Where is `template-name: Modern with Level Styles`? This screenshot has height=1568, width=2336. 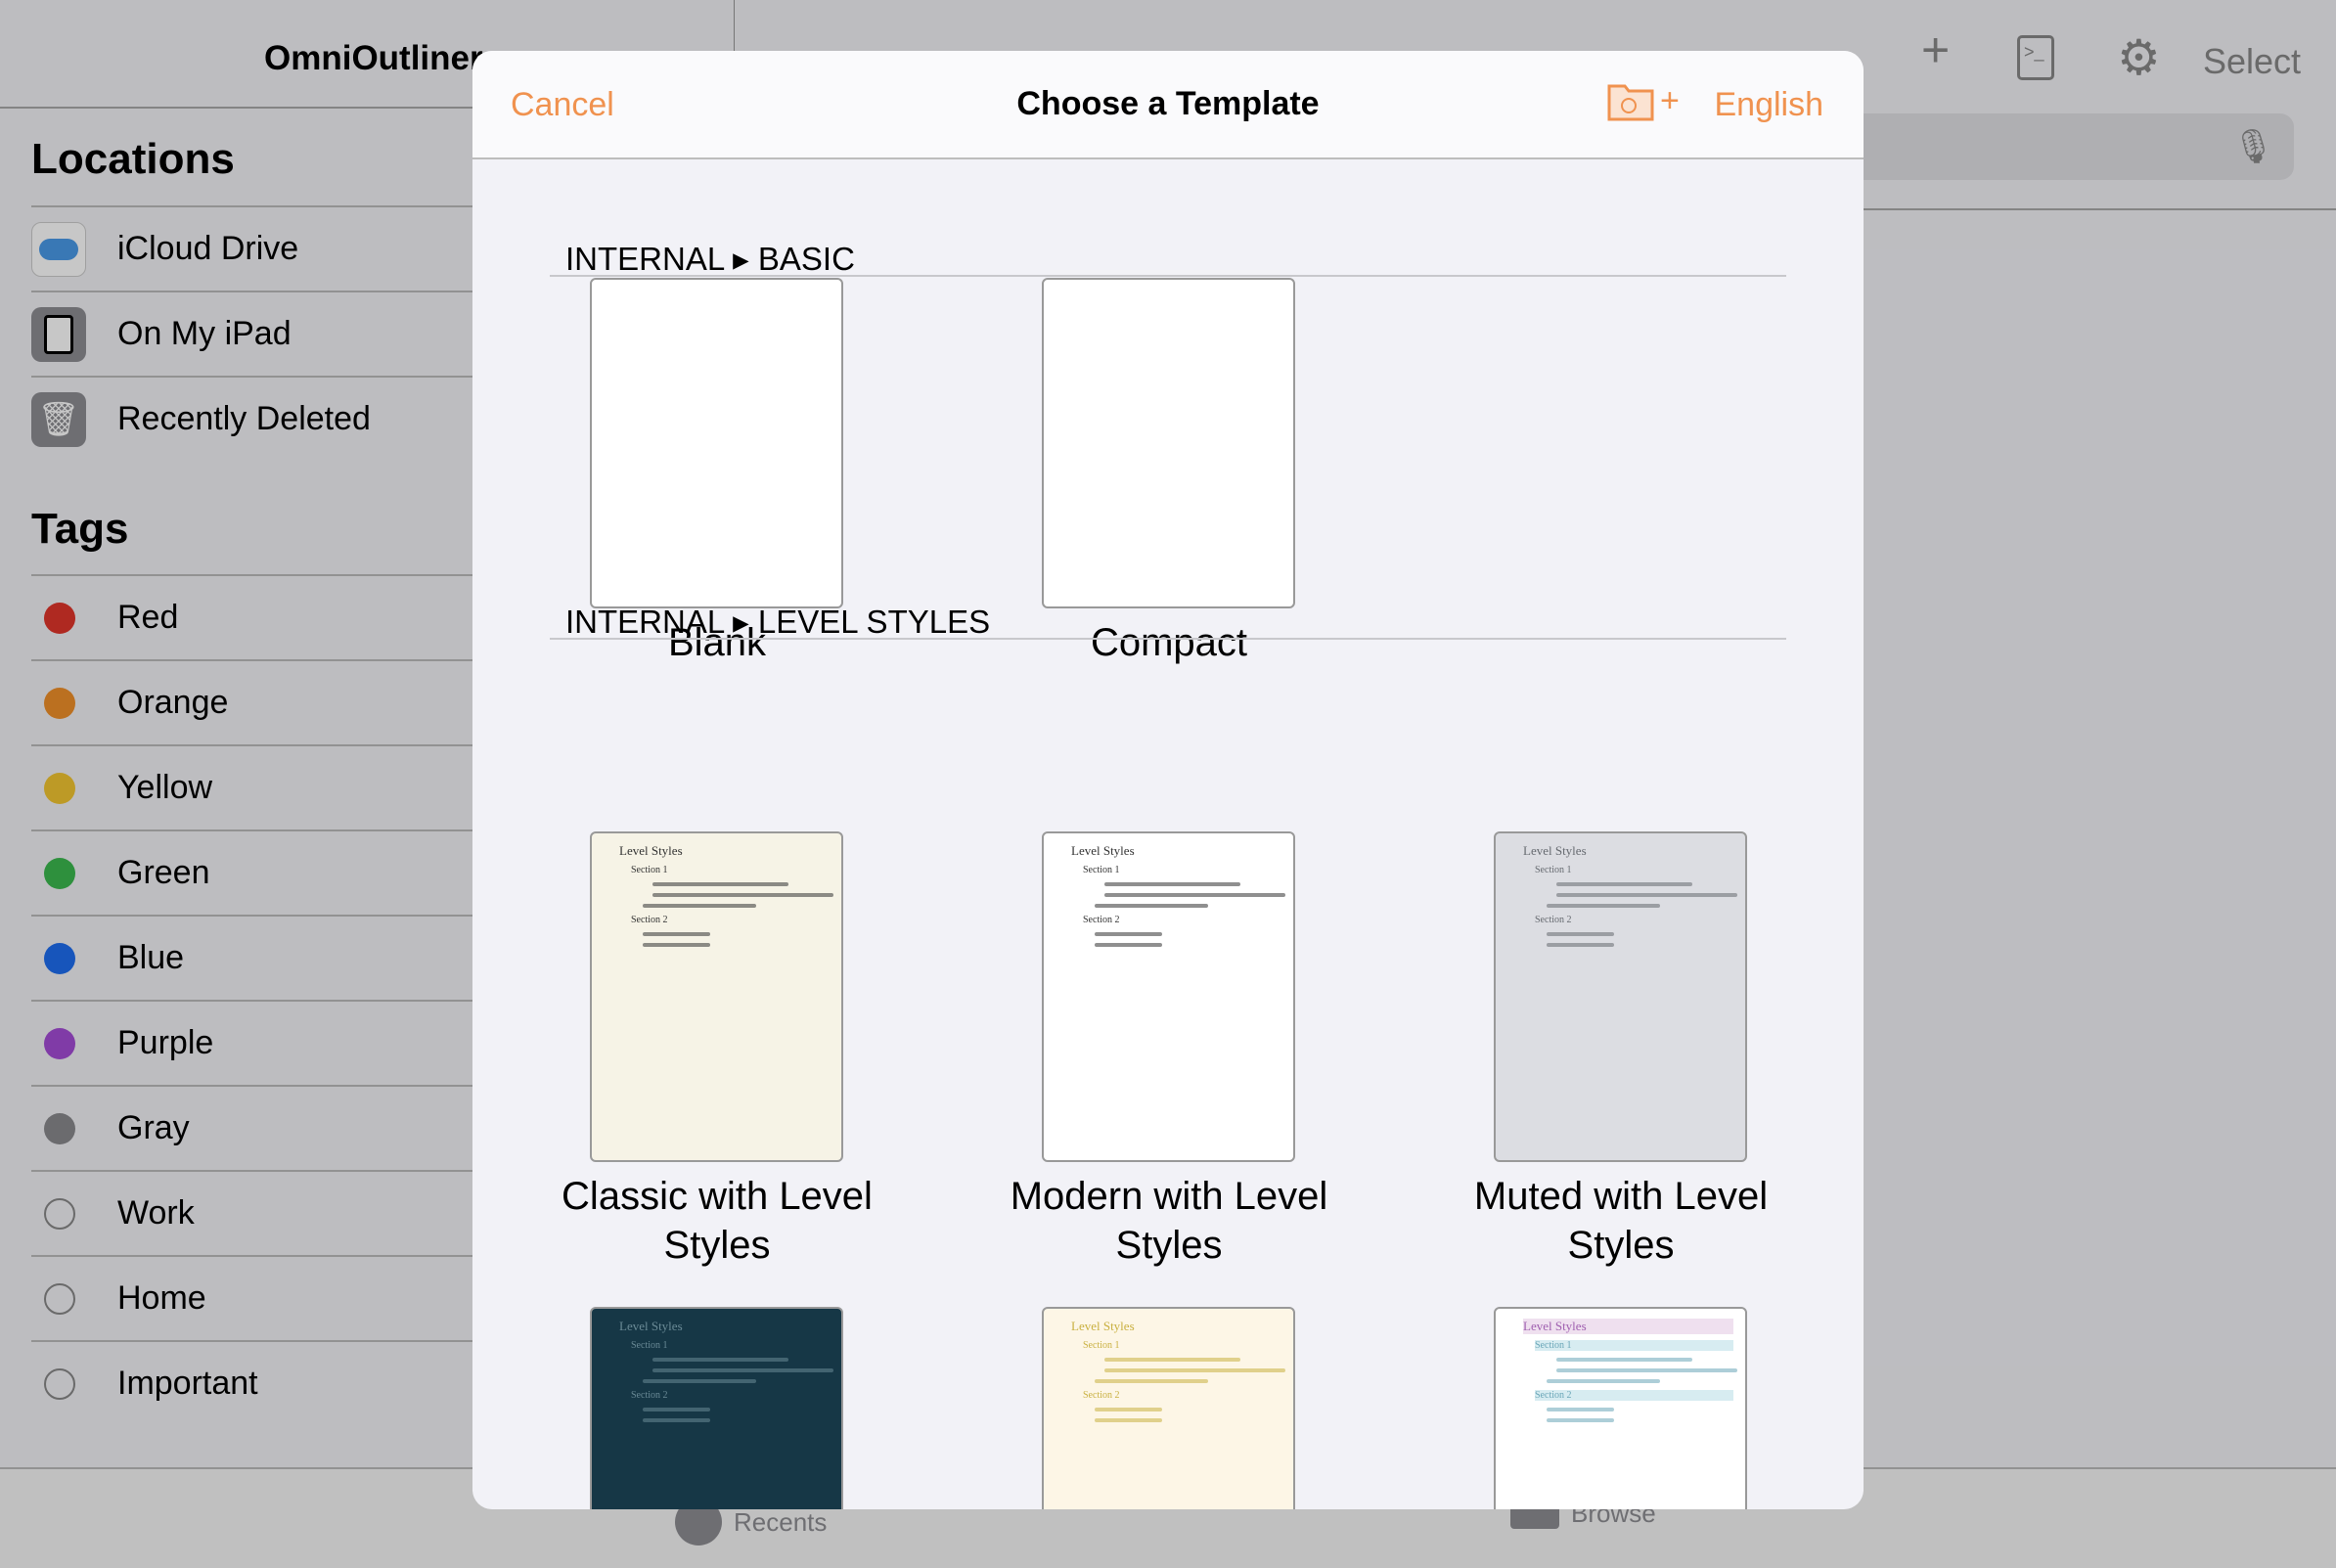
template-name: Modern with Level Styles is located at coordinates (1169, 1221).